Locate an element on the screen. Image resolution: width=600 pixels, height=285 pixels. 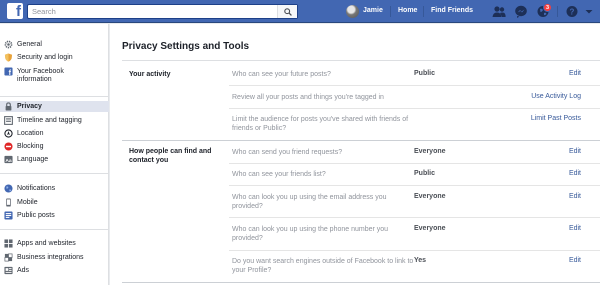
location-icon is located at coordinates (8, 133).